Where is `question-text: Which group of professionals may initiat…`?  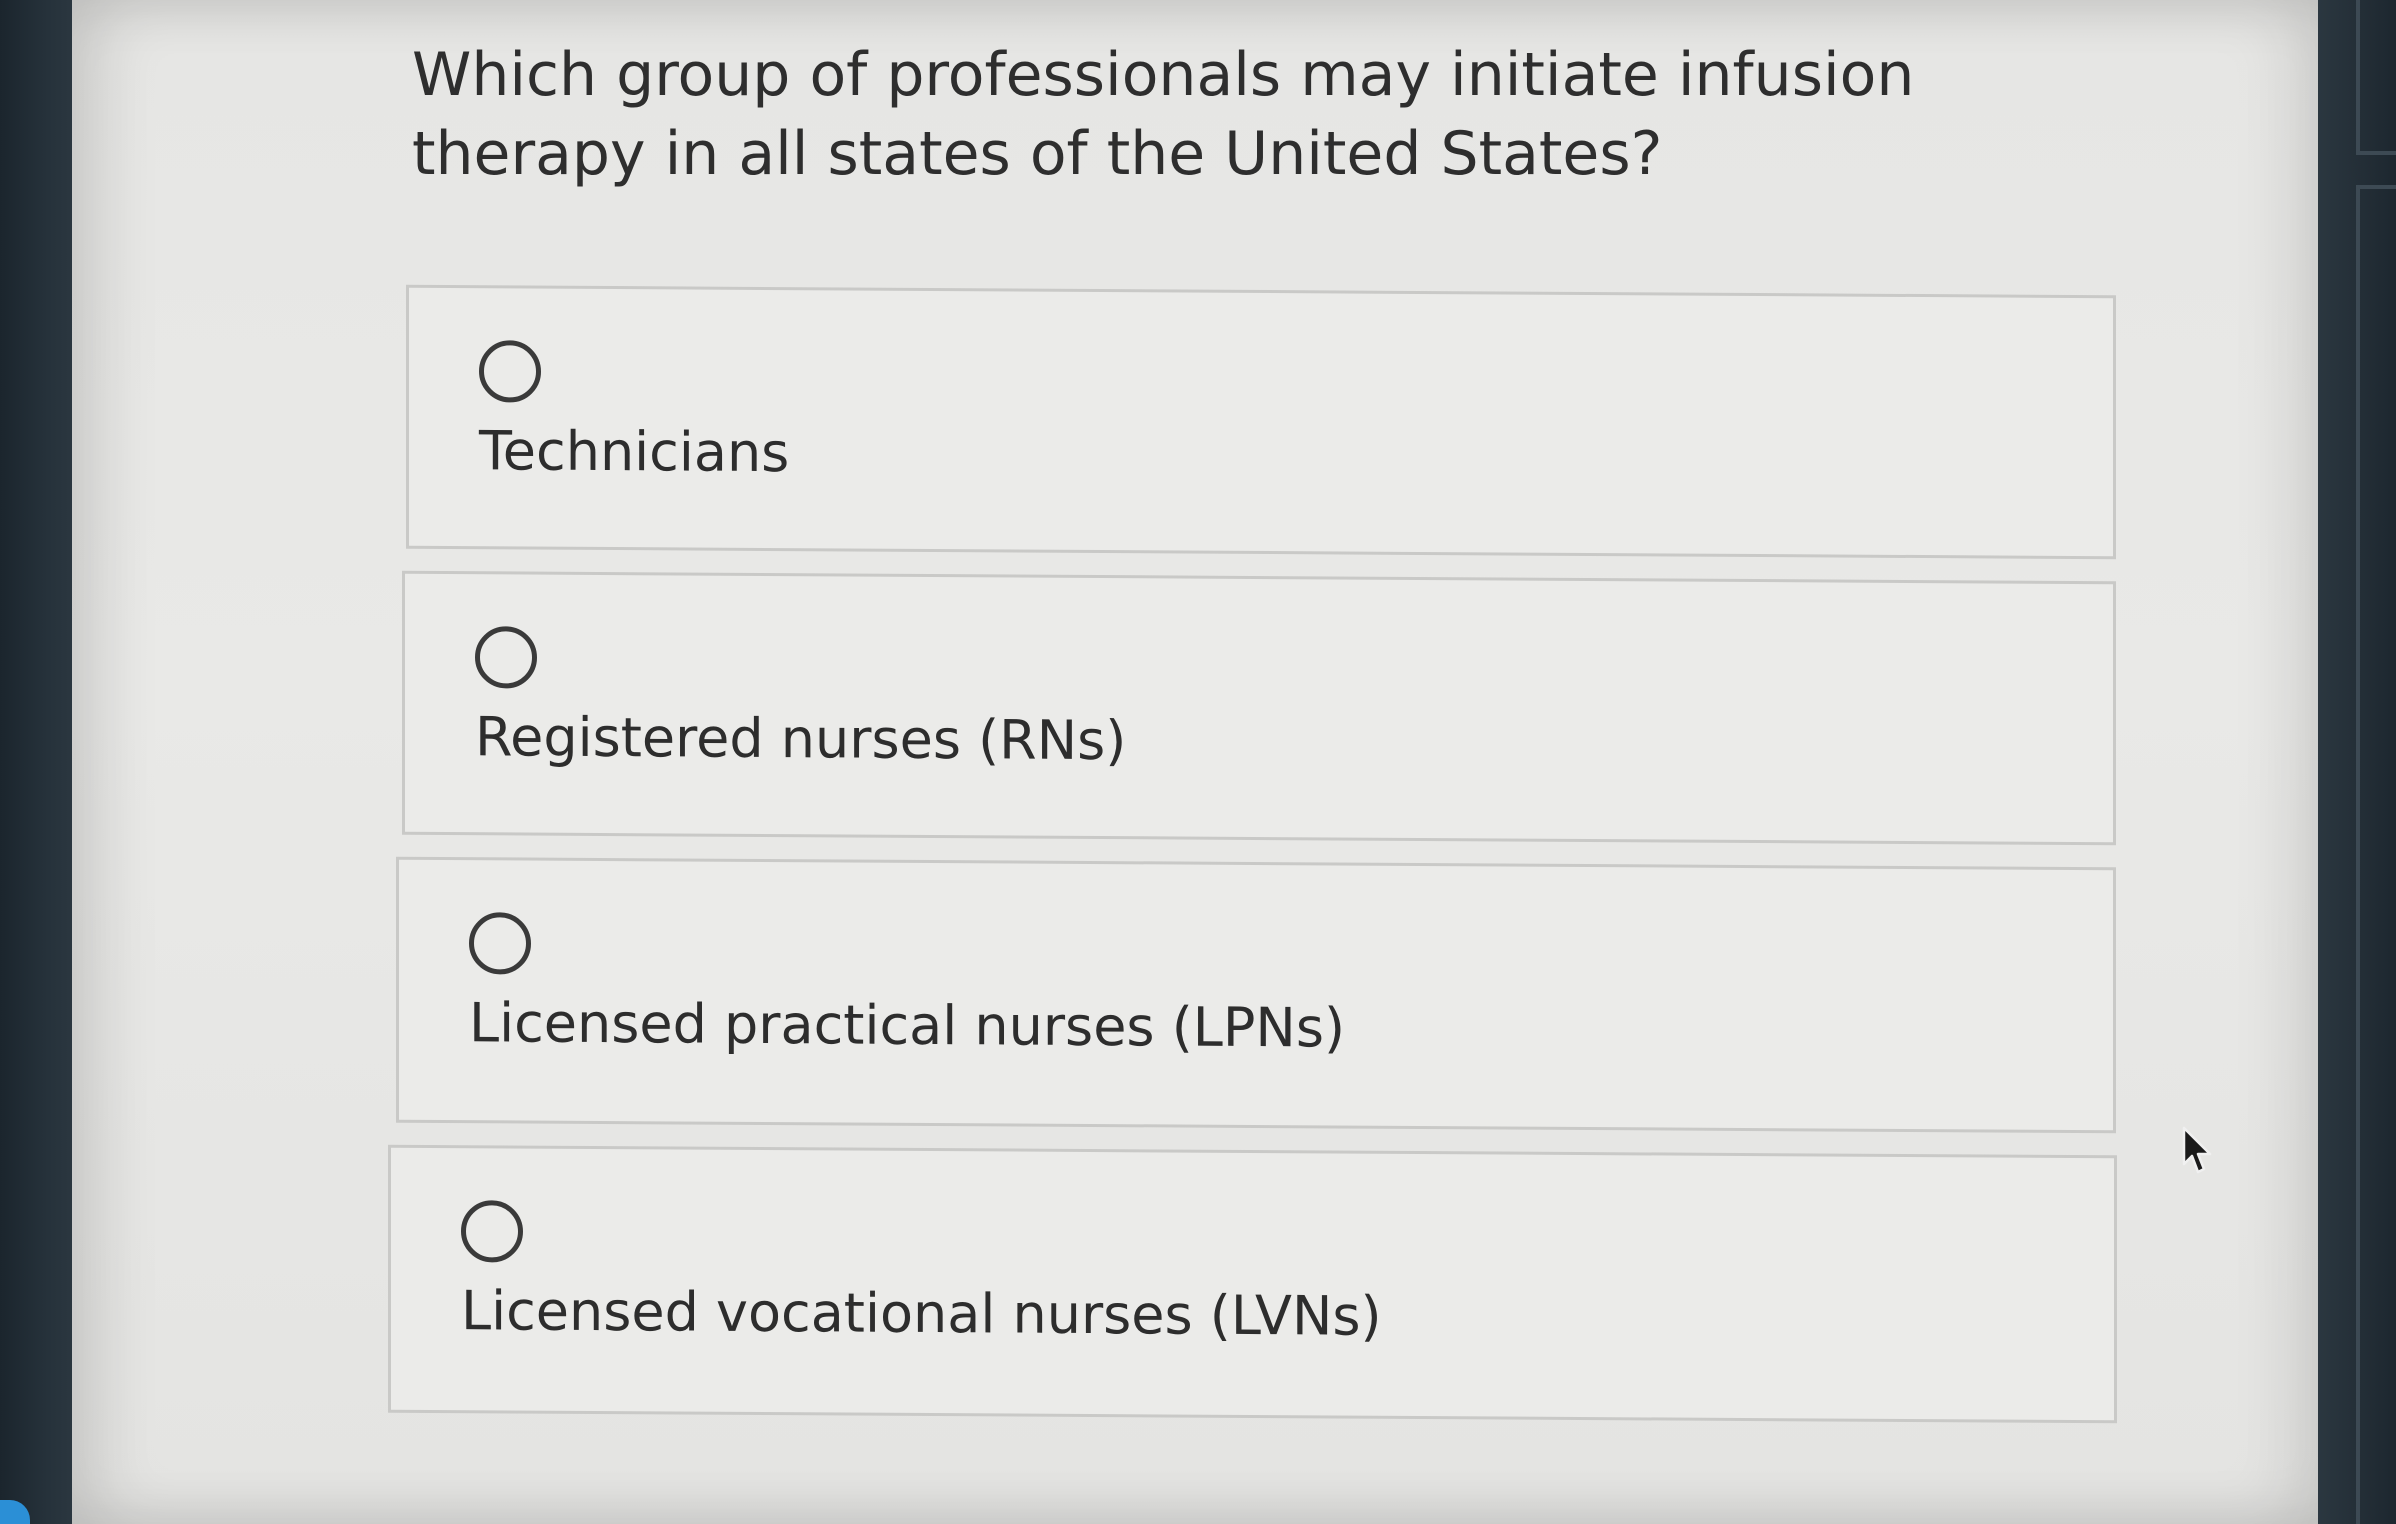 question-text: Which group of professionals may initiat… is located at coordinates (1163, 114).